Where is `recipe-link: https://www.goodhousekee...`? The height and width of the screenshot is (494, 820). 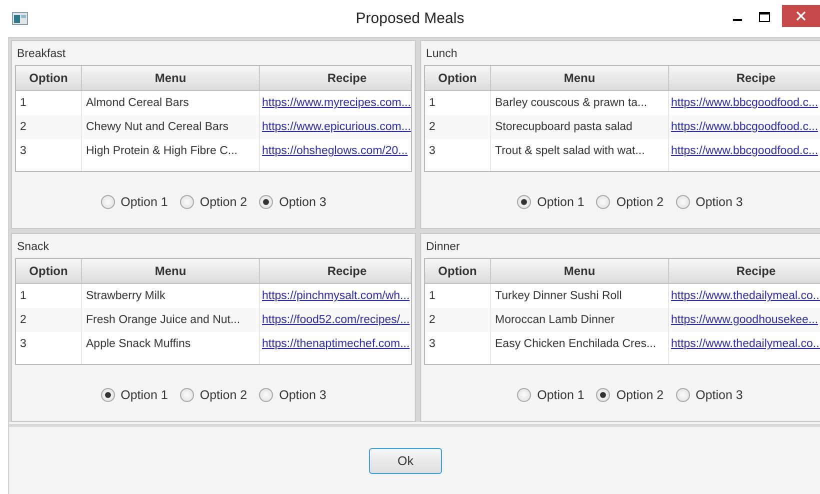
recipe-link: https://www.goodhousekee... is located at coordinates (744, 320).